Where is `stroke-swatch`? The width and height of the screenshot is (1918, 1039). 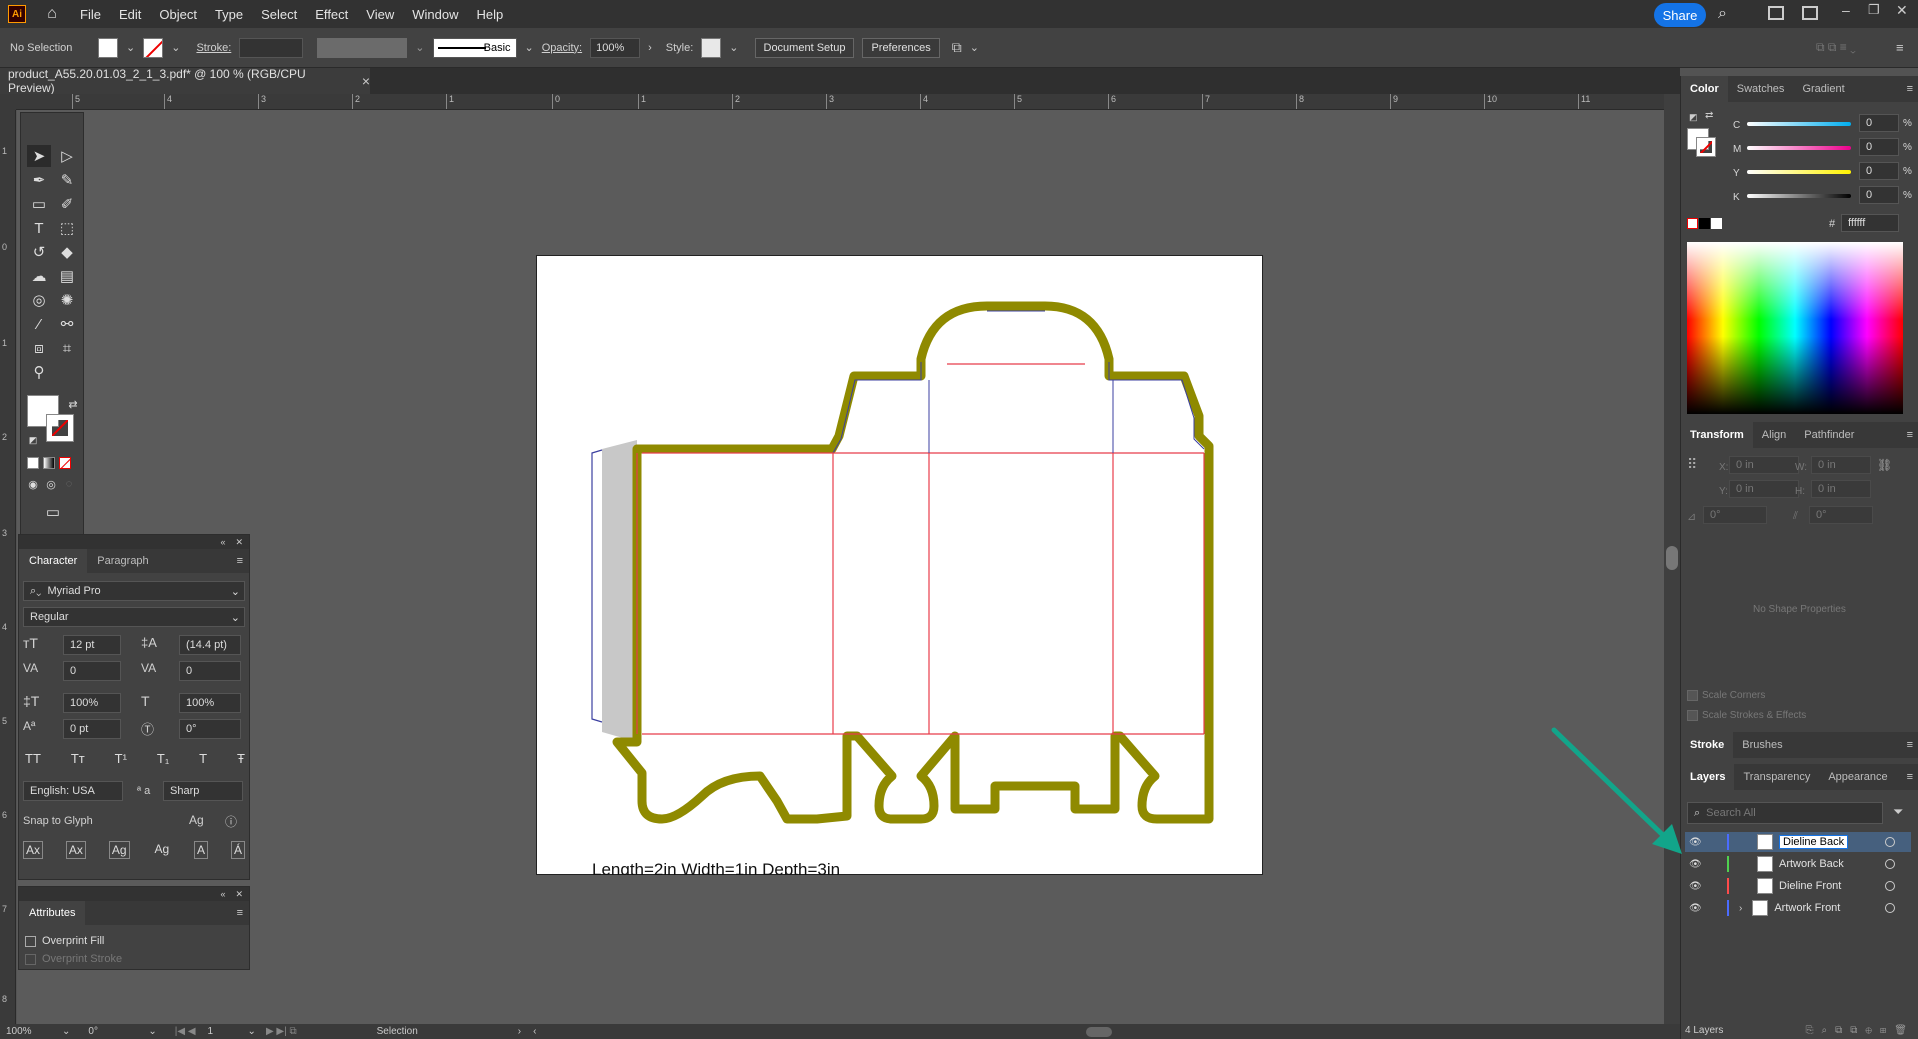 stroke-swatch is located at coordinates (153, 47).